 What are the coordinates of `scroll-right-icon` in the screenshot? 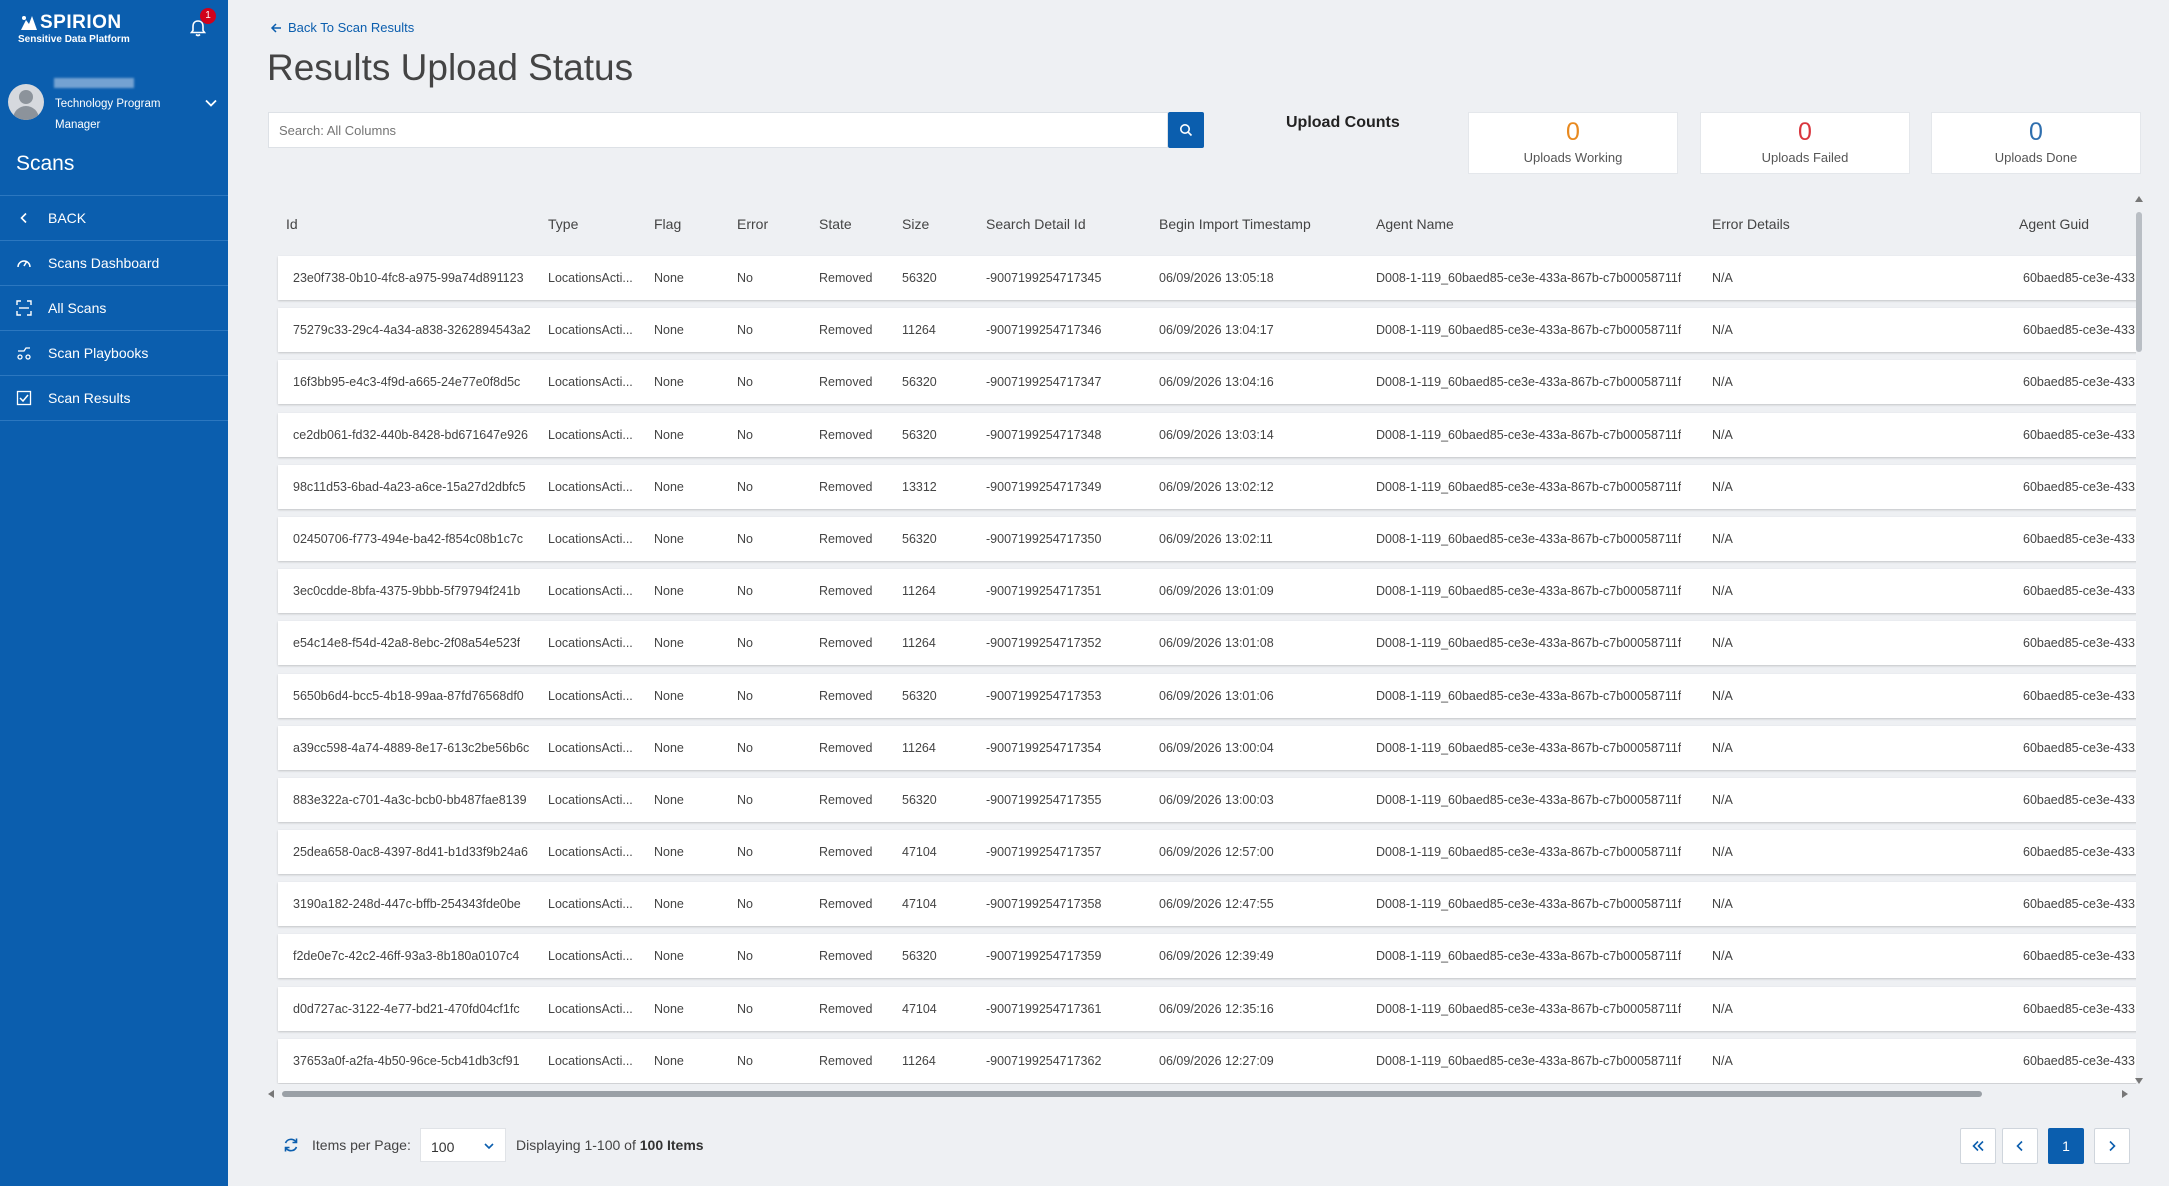 It's located at (2125, 1094).